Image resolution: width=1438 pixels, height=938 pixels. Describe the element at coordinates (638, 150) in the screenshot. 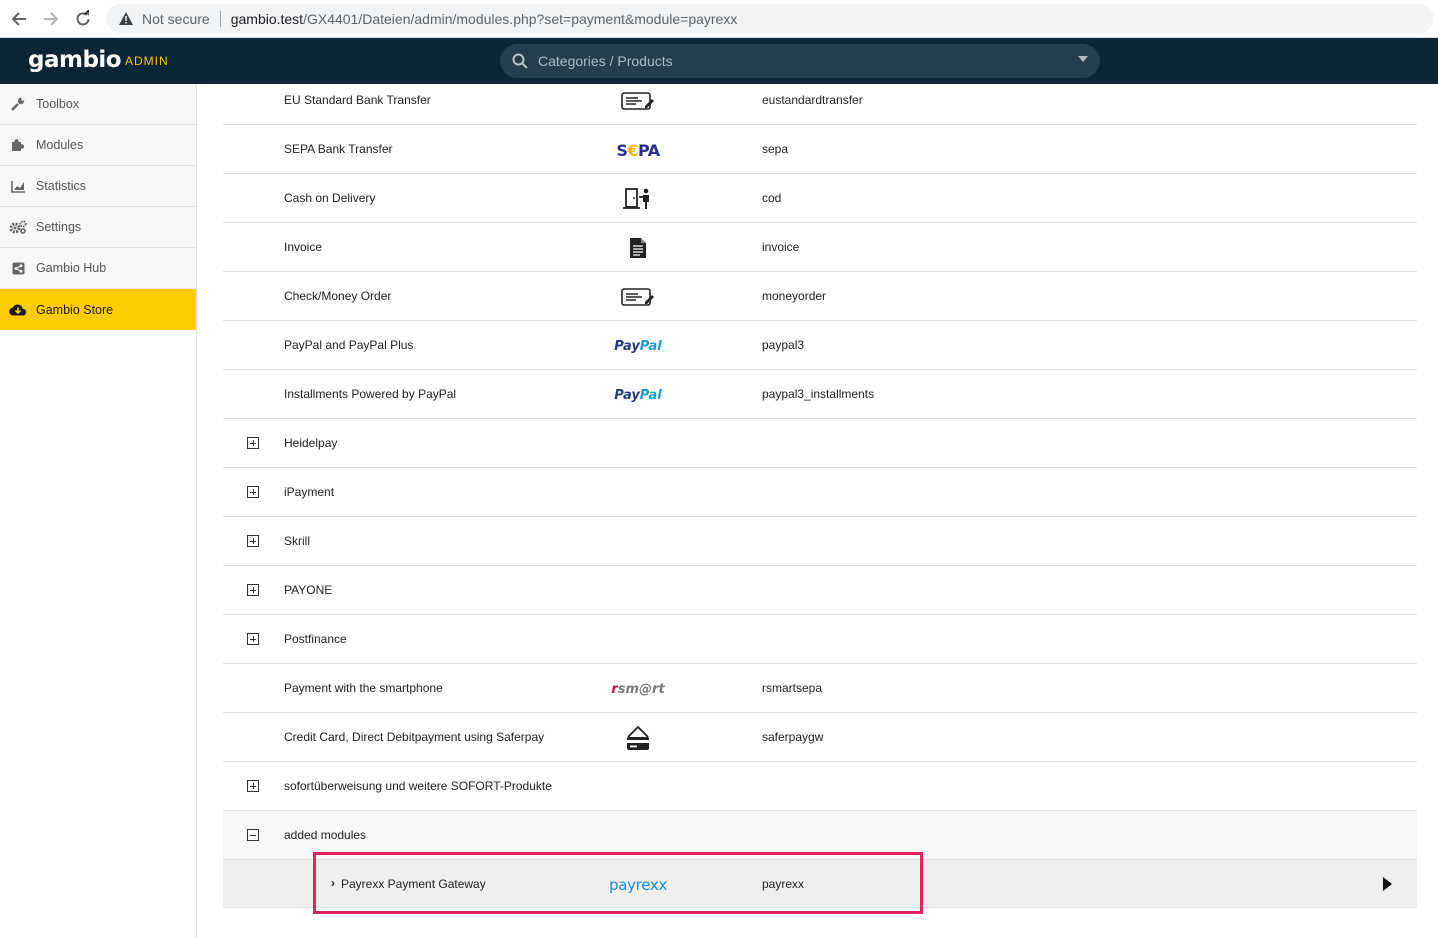

I see `sepa-logo: S € PA` at that location.